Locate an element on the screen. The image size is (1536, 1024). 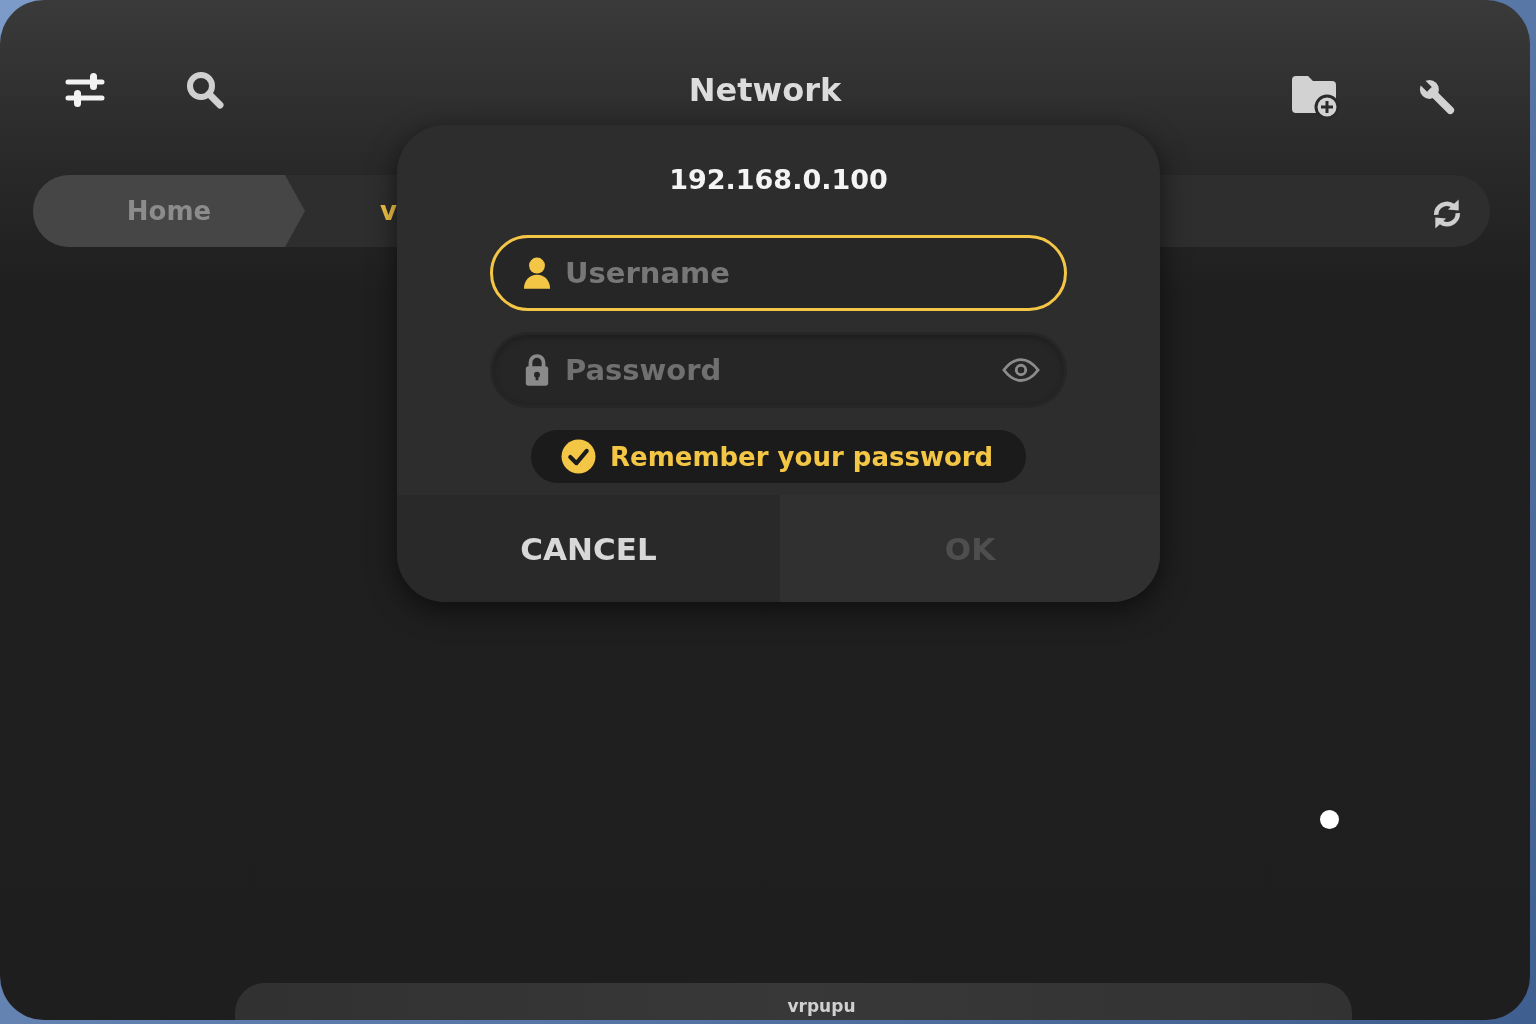
window-title: Network is located at coordinates (765, 90).